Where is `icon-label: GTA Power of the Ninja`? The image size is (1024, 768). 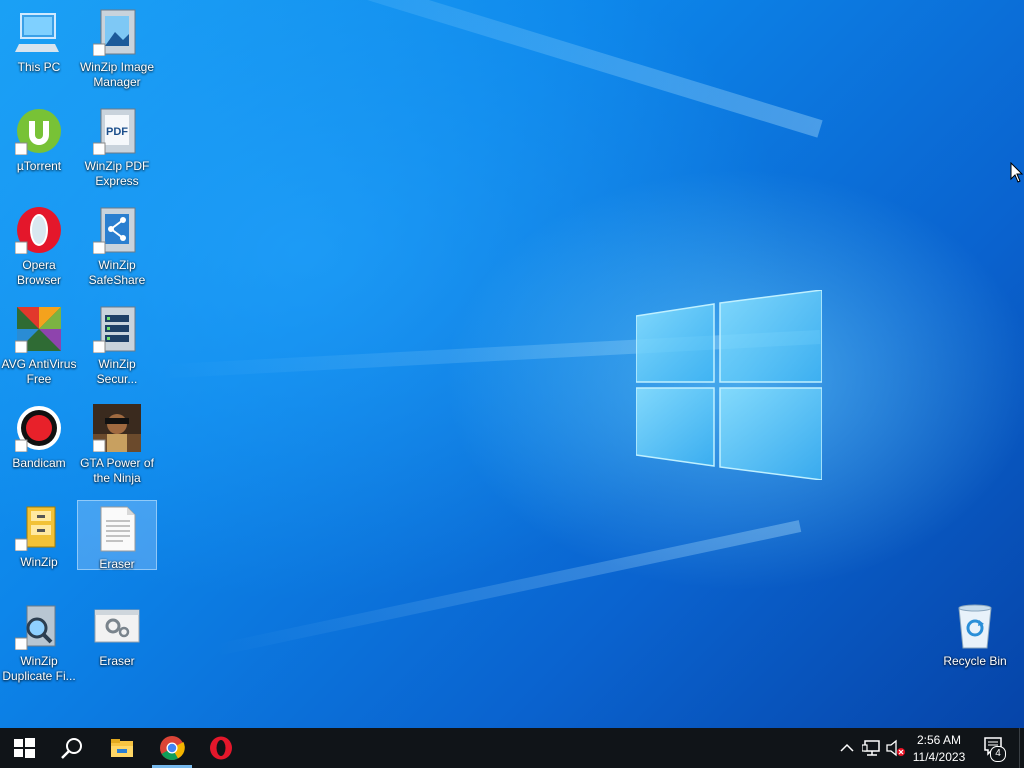
icon-label: GTA Power of the Ninja is located at coordinates (117, 470).